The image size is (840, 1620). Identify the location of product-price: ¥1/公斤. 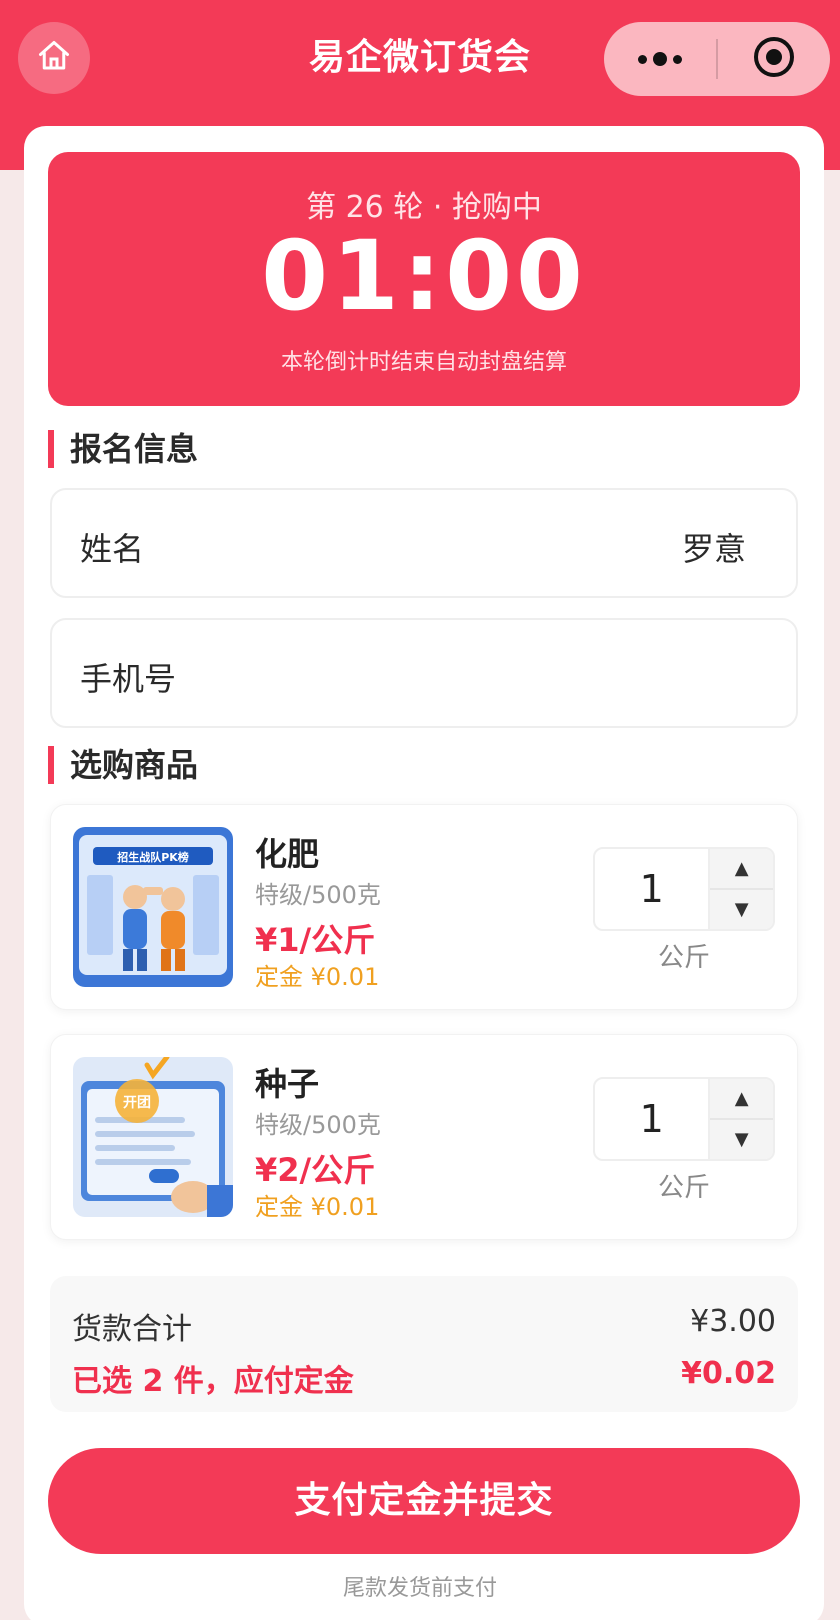
(315, 940).